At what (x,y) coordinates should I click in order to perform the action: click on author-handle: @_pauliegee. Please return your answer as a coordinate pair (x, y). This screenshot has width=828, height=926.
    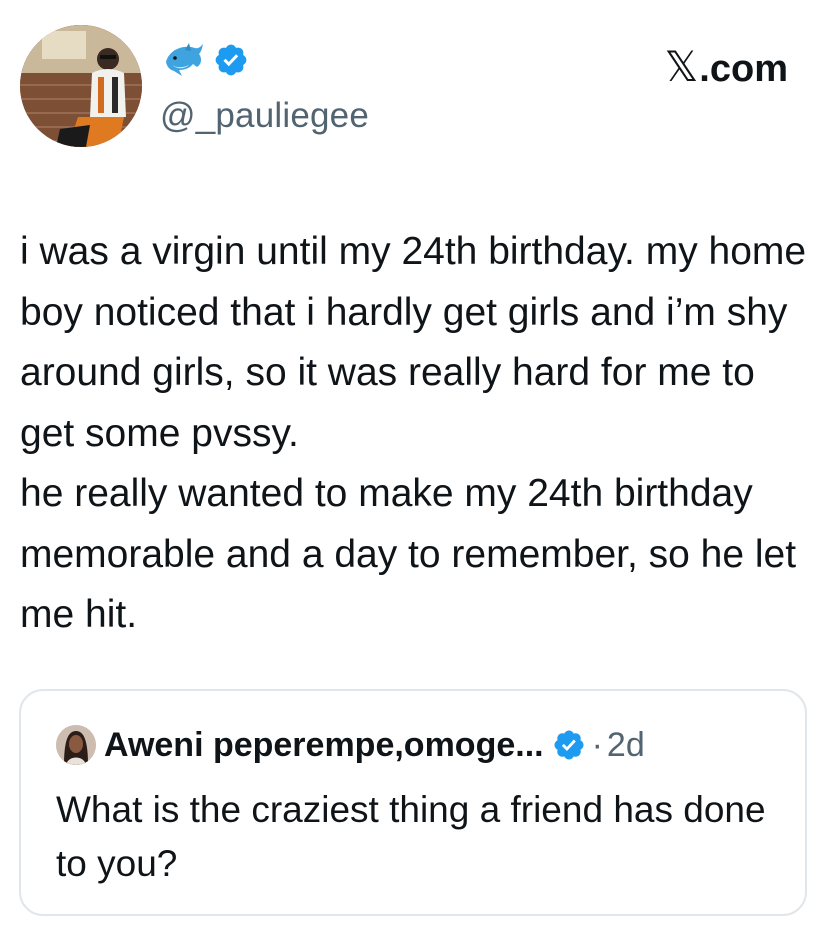
    Looking at the image, I should click on (264, 116).